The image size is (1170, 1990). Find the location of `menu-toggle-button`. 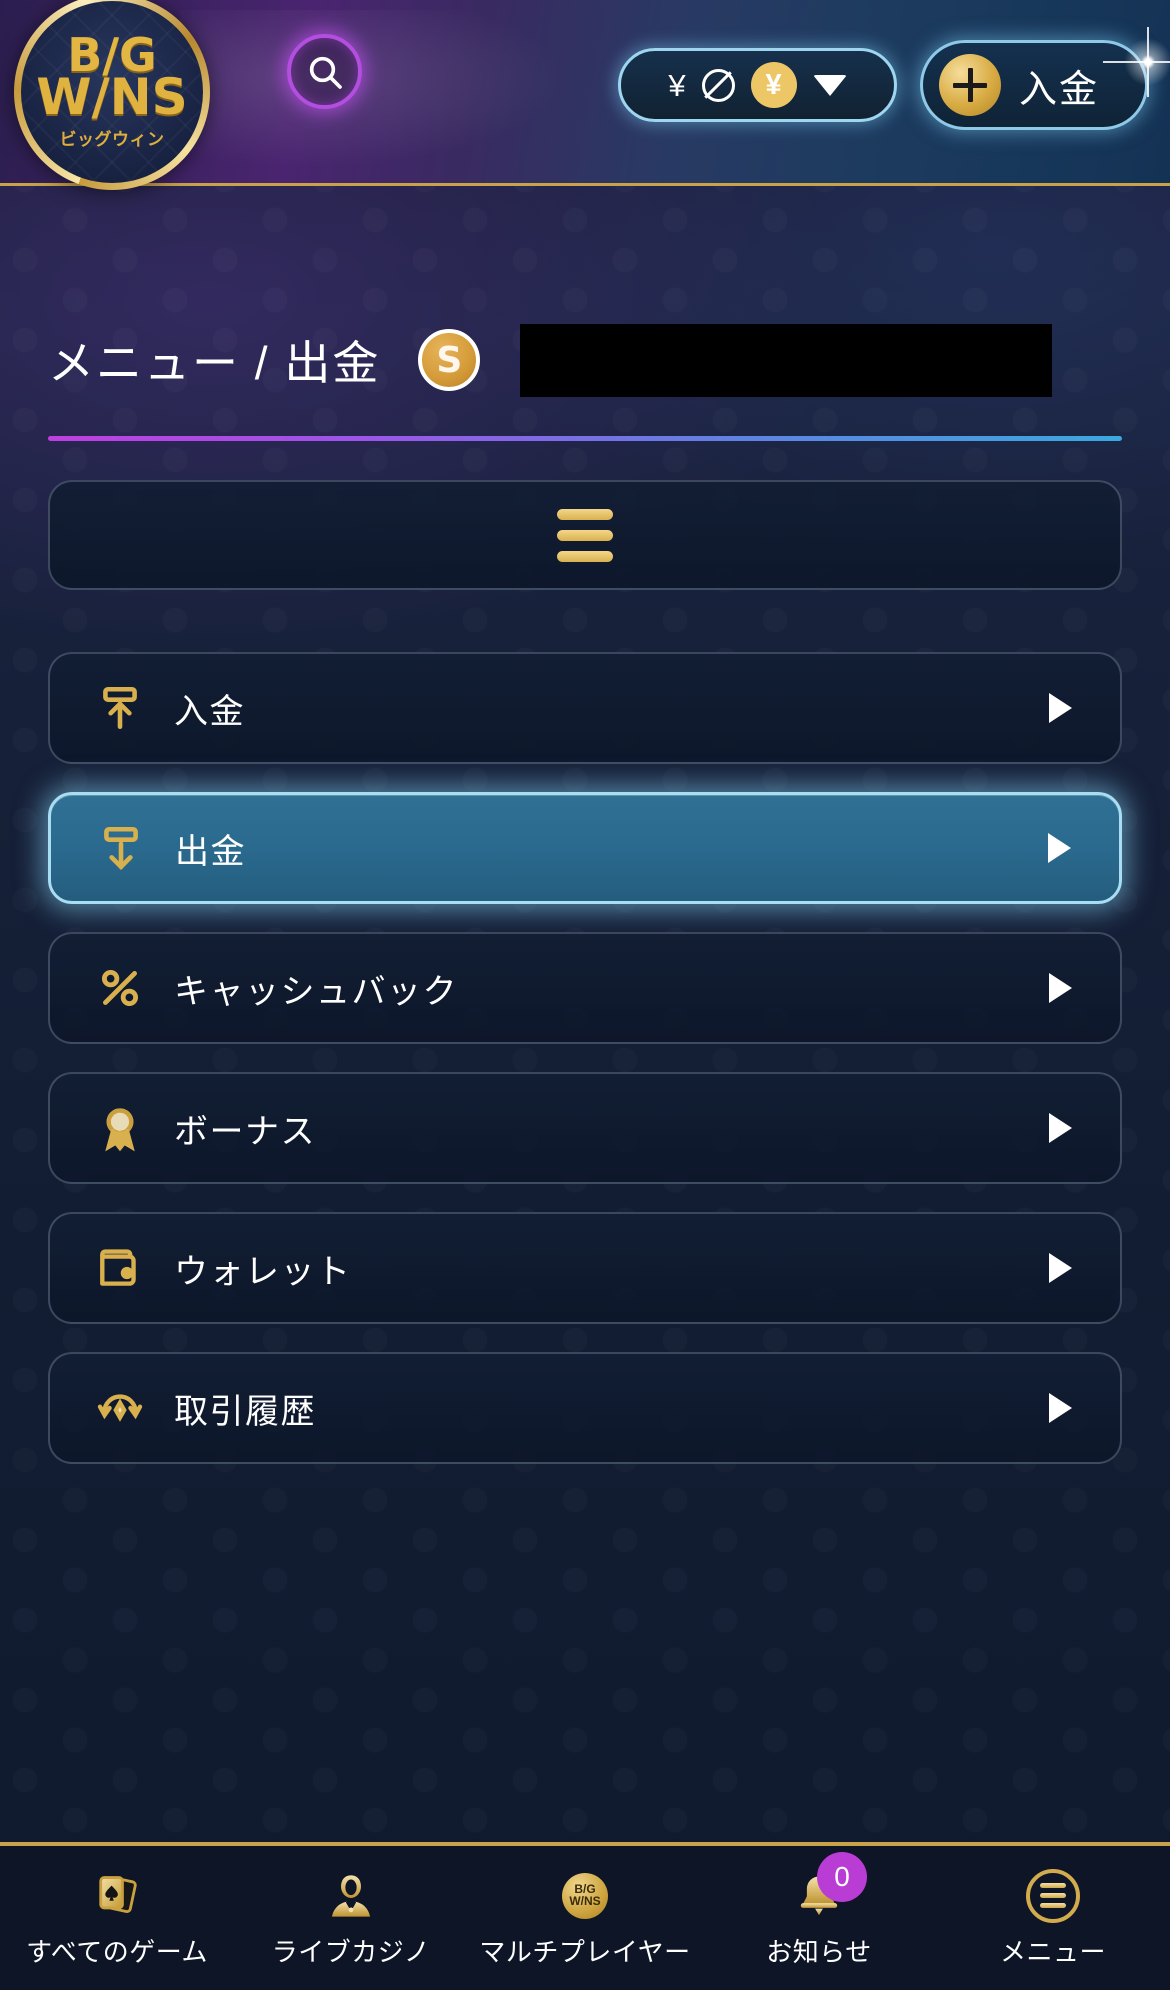

menu-toggle-button is located at coordinates (585, 535).